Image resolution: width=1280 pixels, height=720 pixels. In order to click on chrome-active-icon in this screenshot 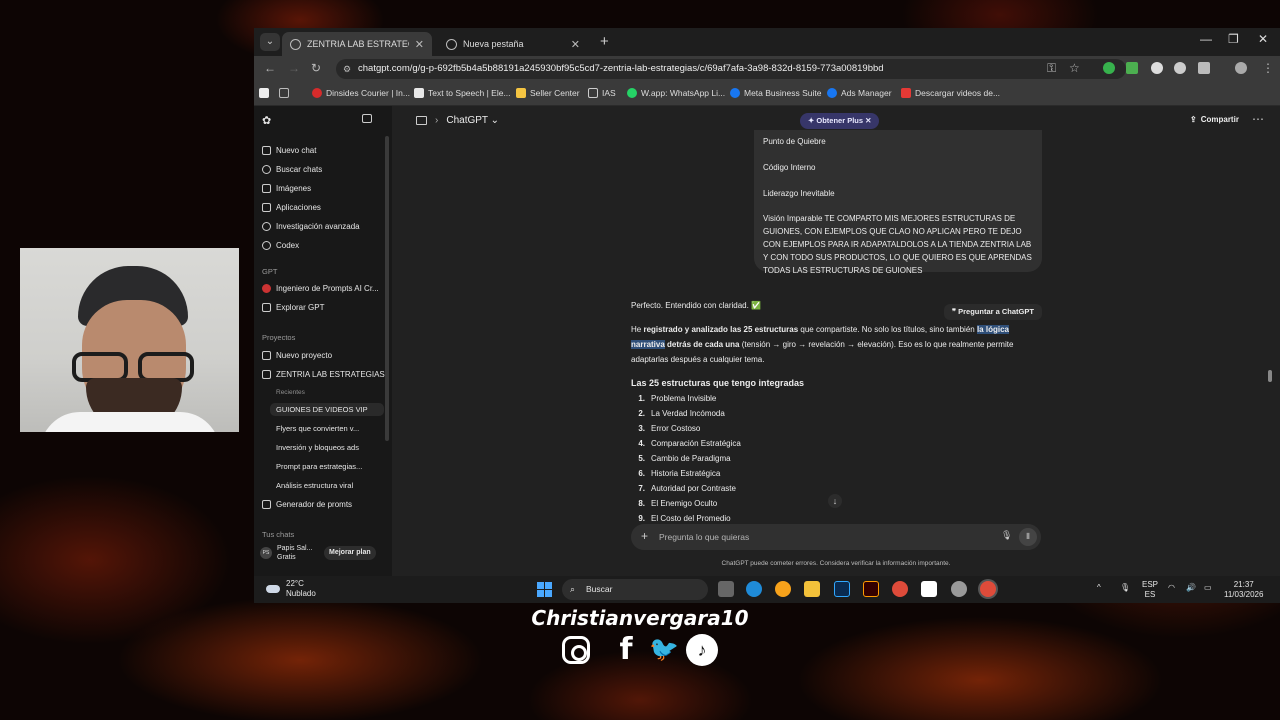, I will do `click(988, 589)`.